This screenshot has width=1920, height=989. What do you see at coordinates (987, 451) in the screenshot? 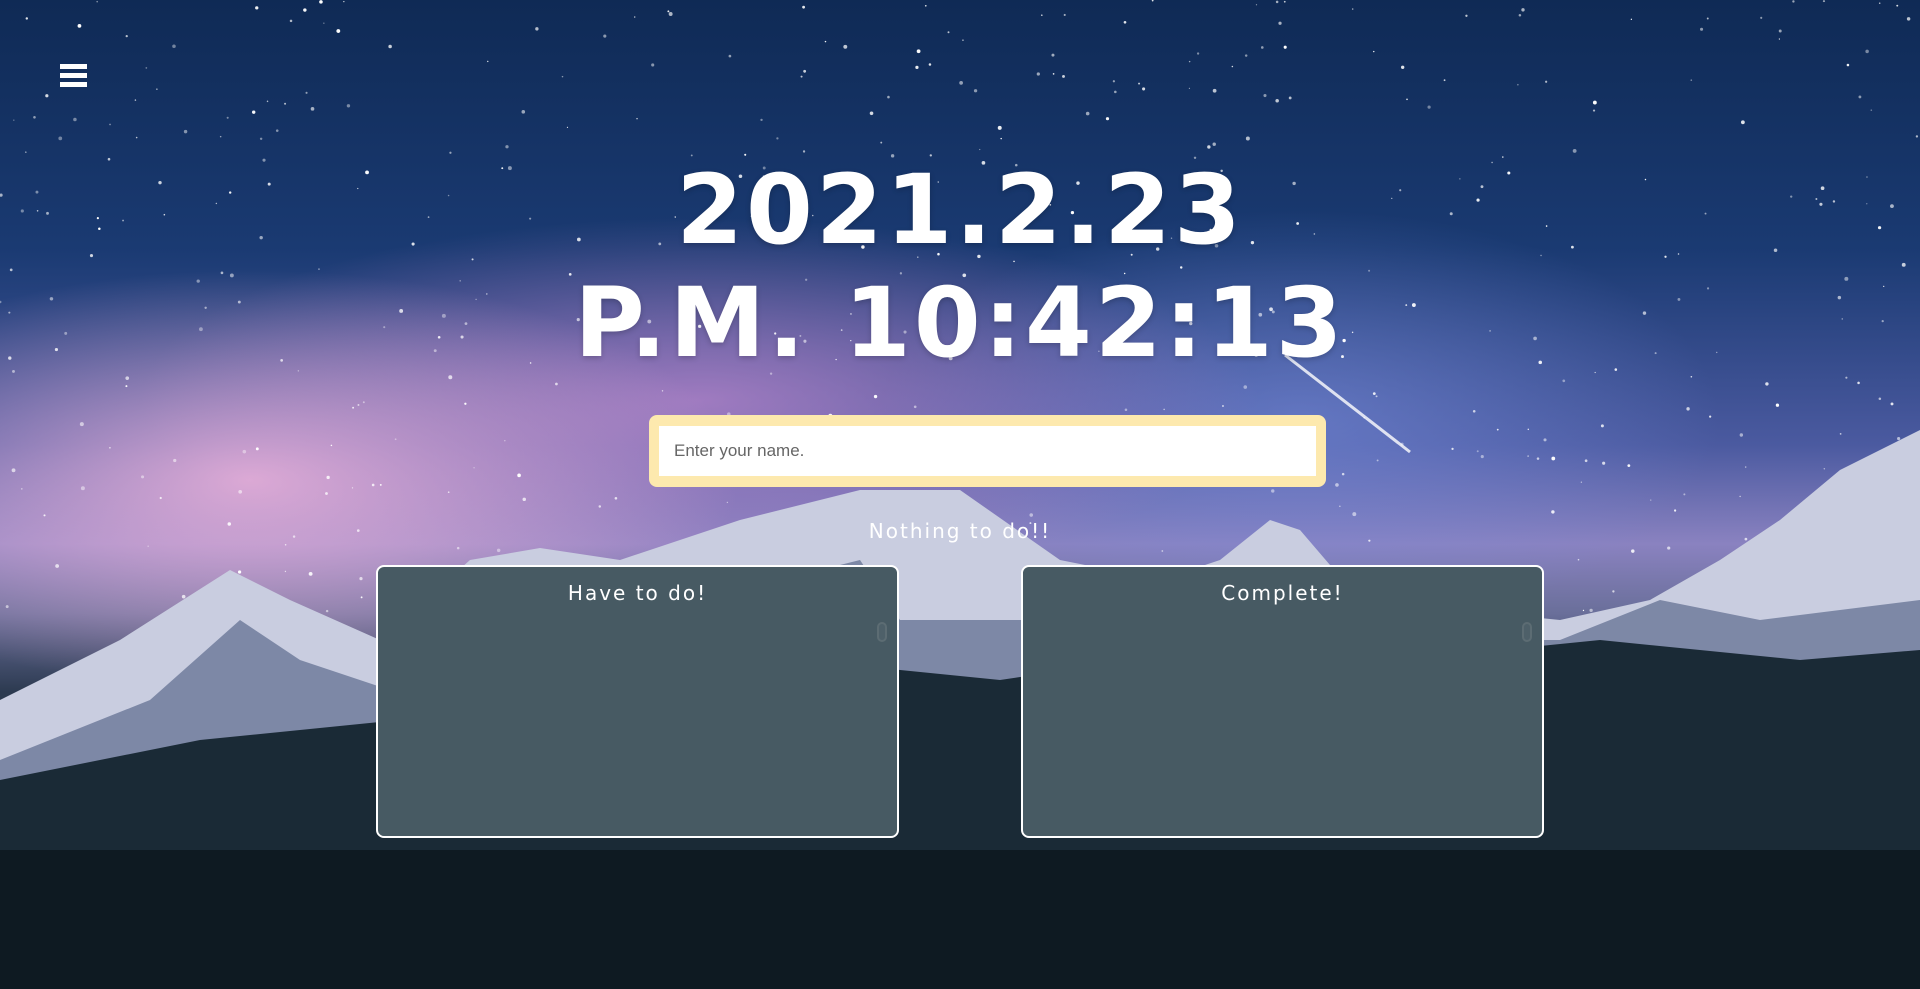
I see `name-input` at bounding box center [987, 451].